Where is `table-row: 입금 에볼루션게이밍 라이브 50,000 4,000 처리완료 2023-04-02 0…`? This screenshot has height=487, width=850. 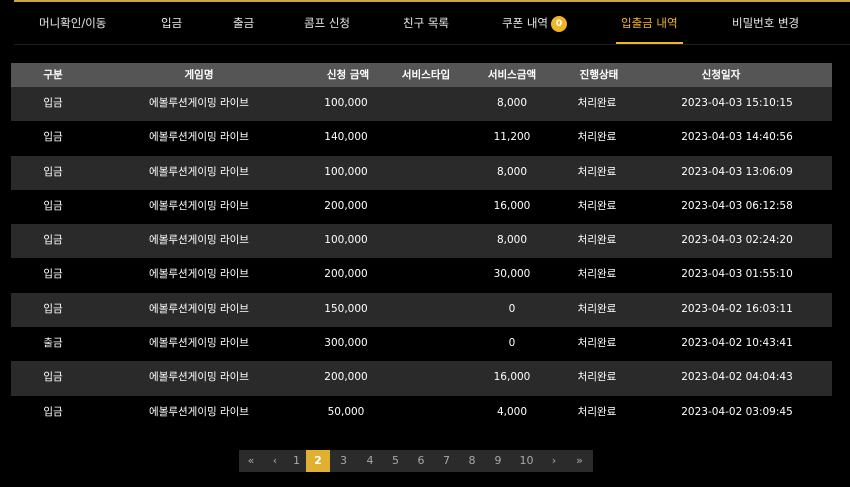 table-row: 입금 에볼루션게이밍 라이브 50,000 4,000 처리완료 2023-04-02 0… is located at coordinates (421, 412).